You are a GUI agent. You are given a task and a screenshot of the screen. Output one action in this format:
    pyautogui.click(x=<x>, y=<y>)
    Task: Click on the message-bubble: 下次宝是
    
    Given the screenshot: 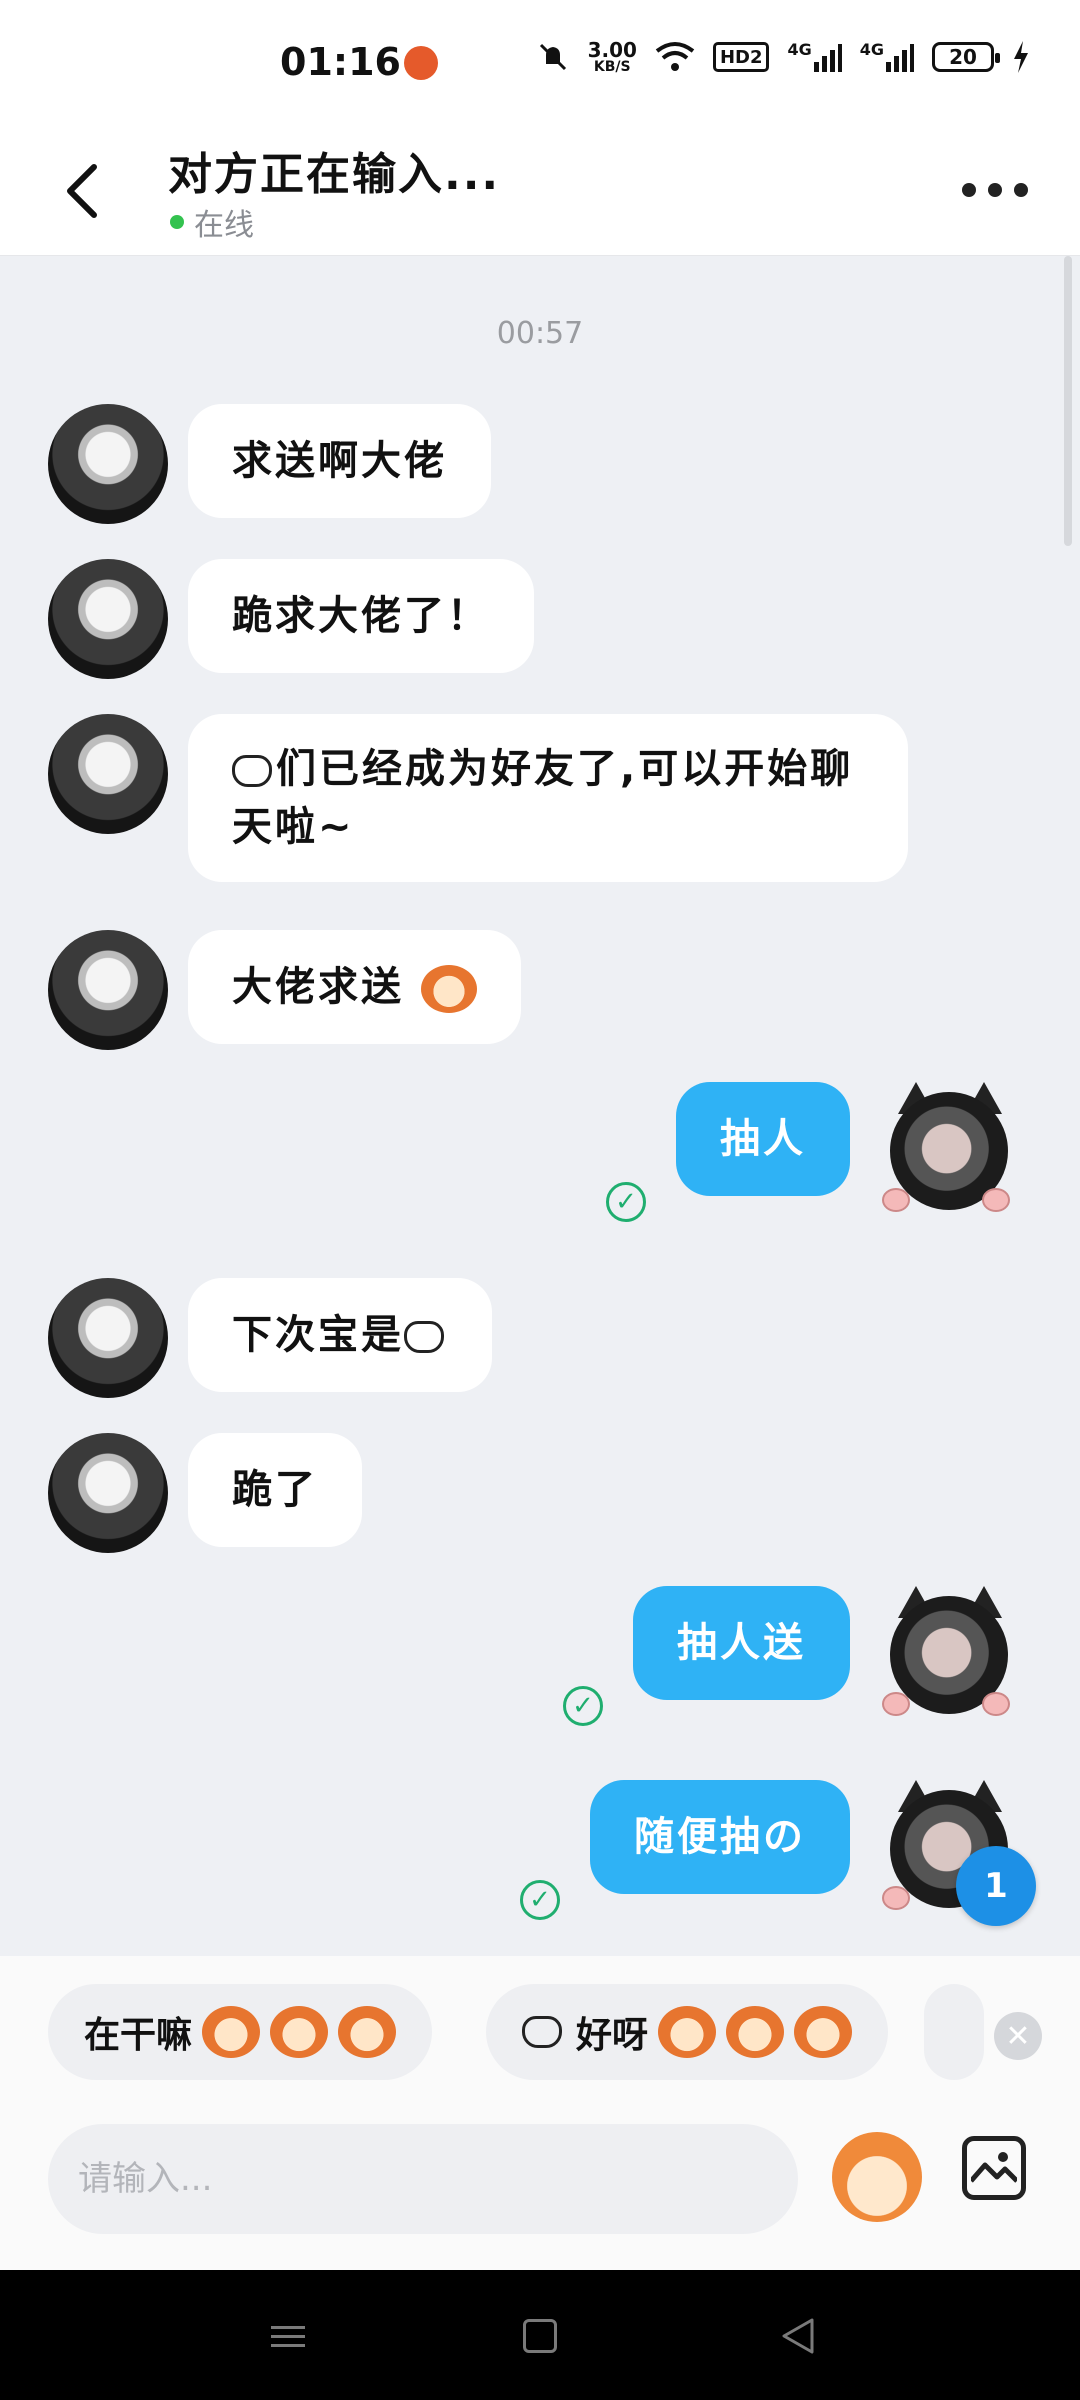 What is the action you would take?
    pyautogui.click(x=340, y=1335)
    